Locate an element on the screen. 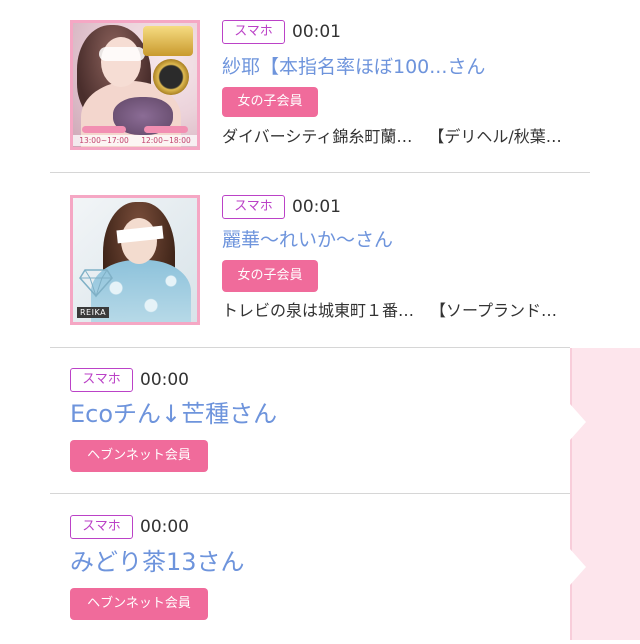 The image size is (640, 644). photo-caption: REIKA is located at coordinates (93, 312).